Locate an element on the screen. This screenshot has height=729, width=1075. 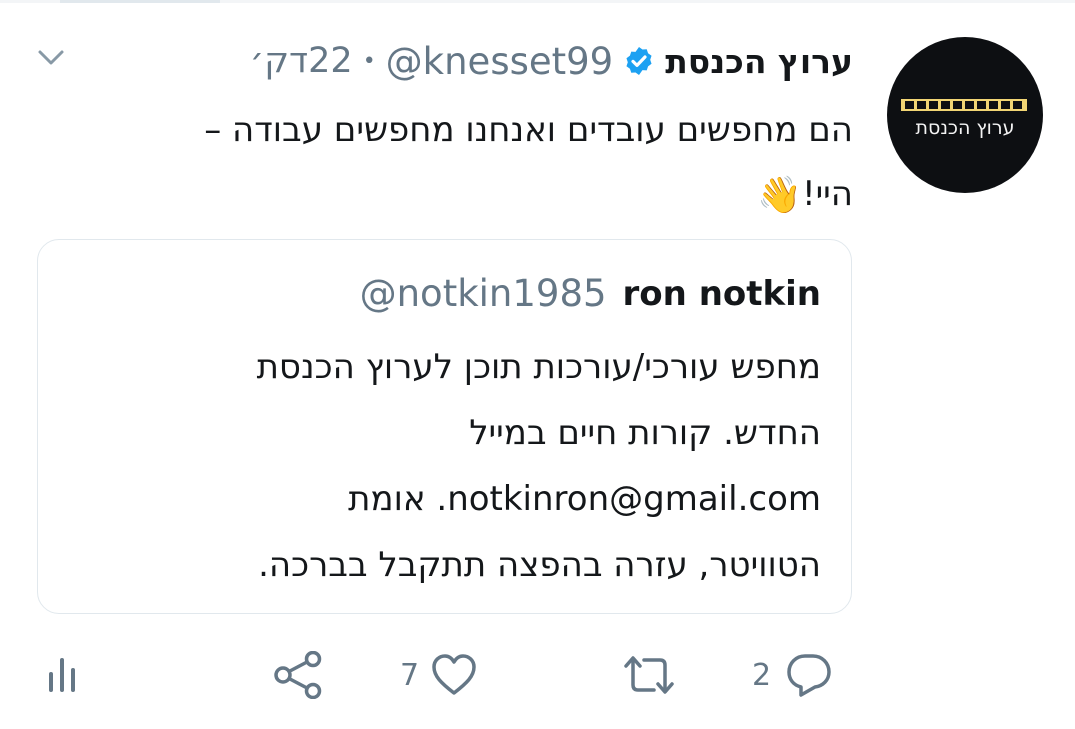
tweet-line-1: הם מחפשים עובדים ואנחנו מחפשים עבודה – is located at coordinates (528, 130).